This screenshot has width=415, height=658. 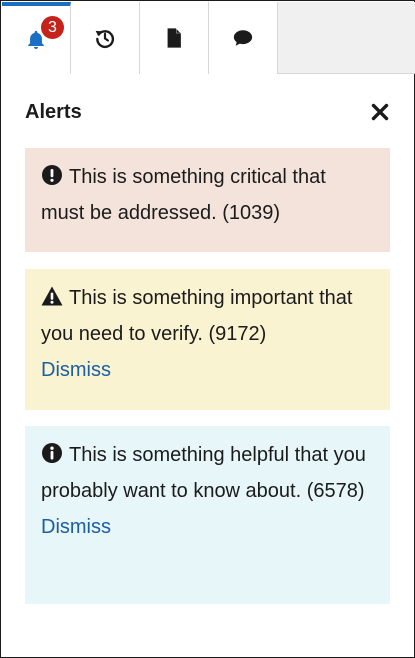 What do you see at coordinates (208, 112) in the screenshot?
I see `panel-header: Alerts` at bounding box center [208, 112].